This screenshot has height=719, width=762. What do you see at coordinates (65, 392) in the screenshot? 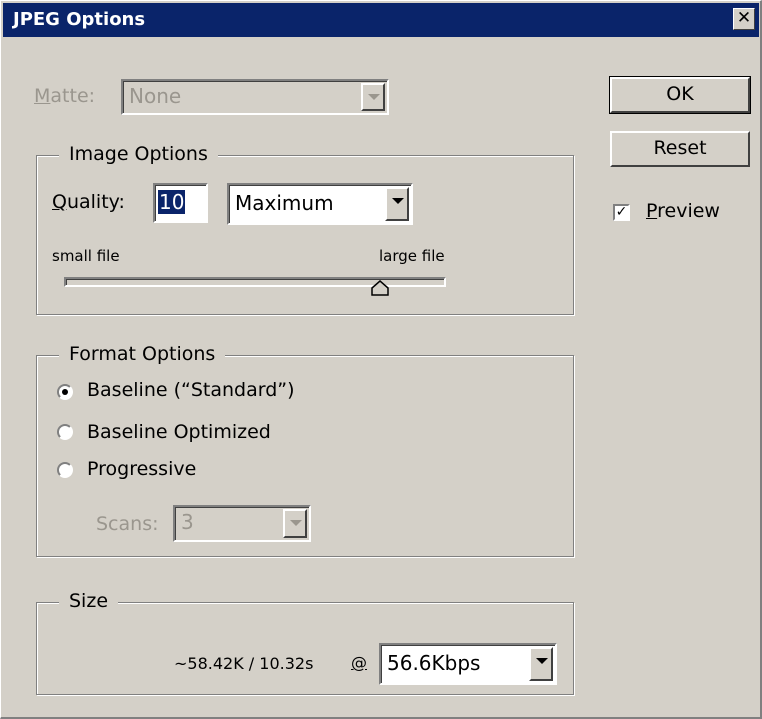
I see `radio-baseline-standard` at bounding box center [65, 392].